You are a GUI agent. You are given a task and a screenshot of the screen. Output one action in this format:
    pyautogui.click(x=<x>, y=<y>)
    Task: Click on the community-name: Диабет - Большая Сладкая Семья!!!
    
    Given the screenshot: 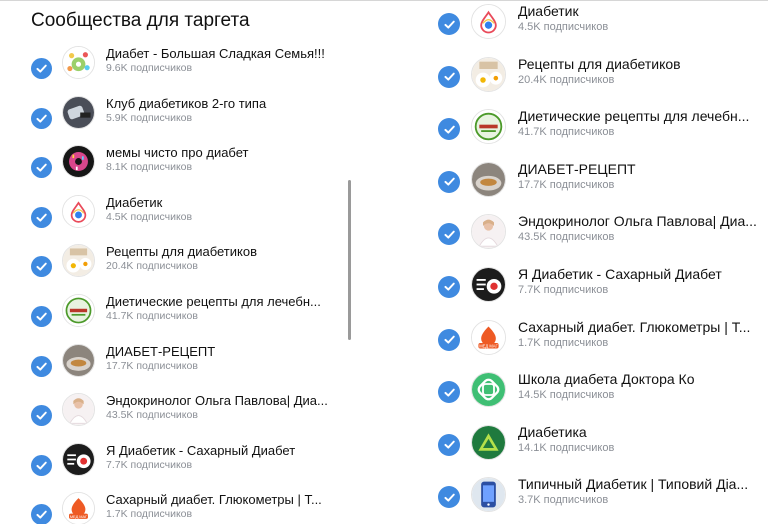 What is the action you would take?
    pyautogui.click(x=215, y=53)
    